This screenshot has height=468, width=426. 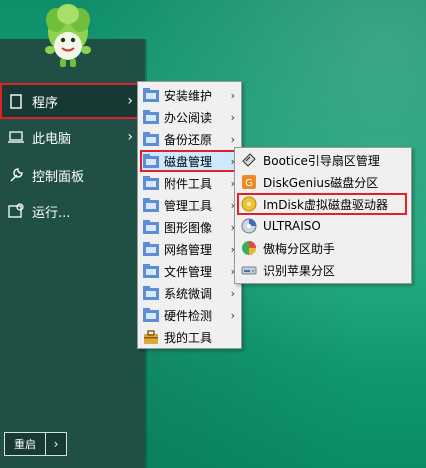 I want to click on menu-item-aomei-partition: 傲梅分区助手, so click(x=322, y=248).